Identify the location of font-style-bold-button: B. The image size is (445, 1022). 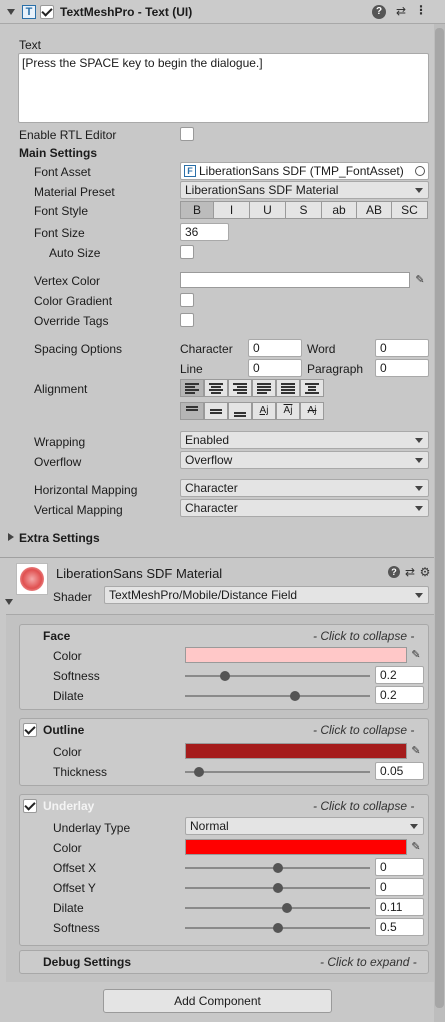
(197, 210).